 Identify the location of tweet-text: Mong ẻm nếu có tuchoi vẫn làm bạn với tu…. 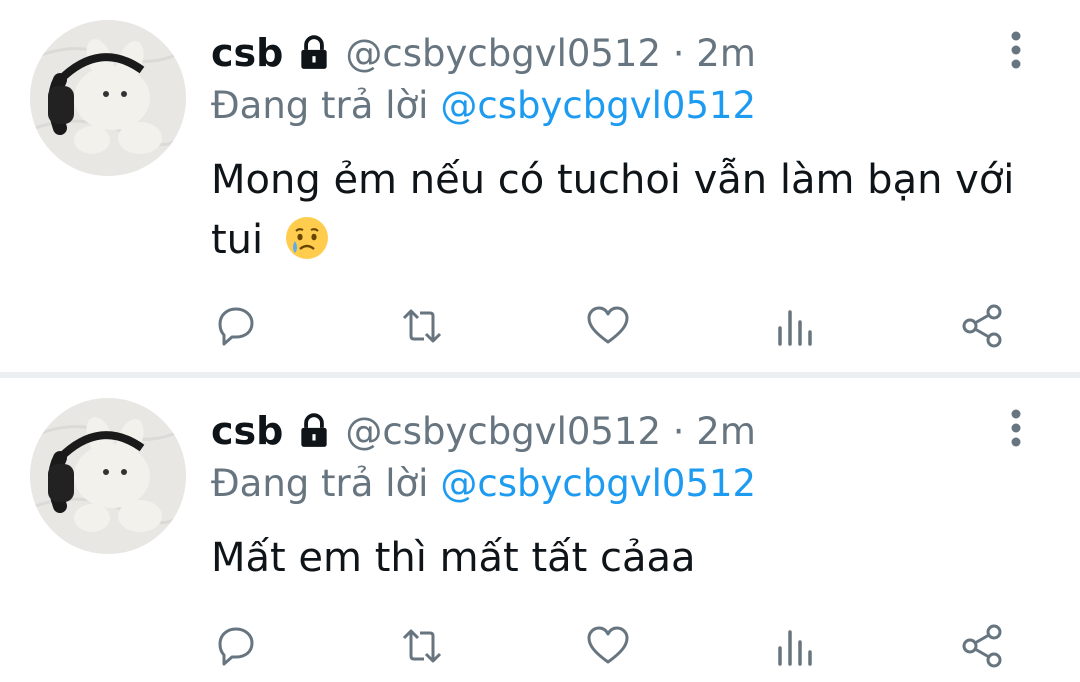
(626, 210).